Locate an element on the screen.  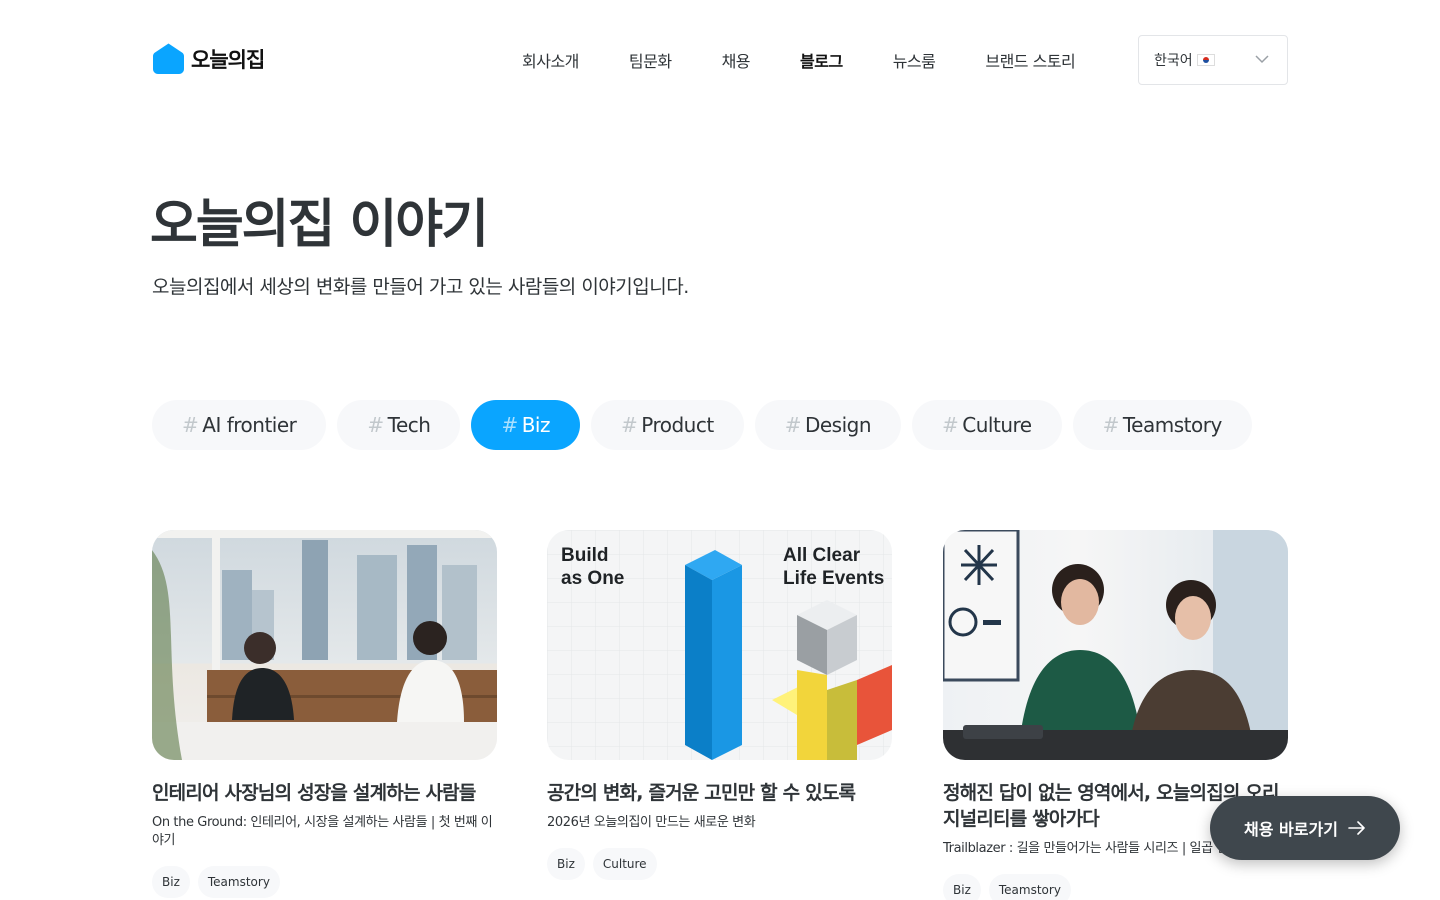
filter-label: AI frontier is located at coordinates (249, 425).